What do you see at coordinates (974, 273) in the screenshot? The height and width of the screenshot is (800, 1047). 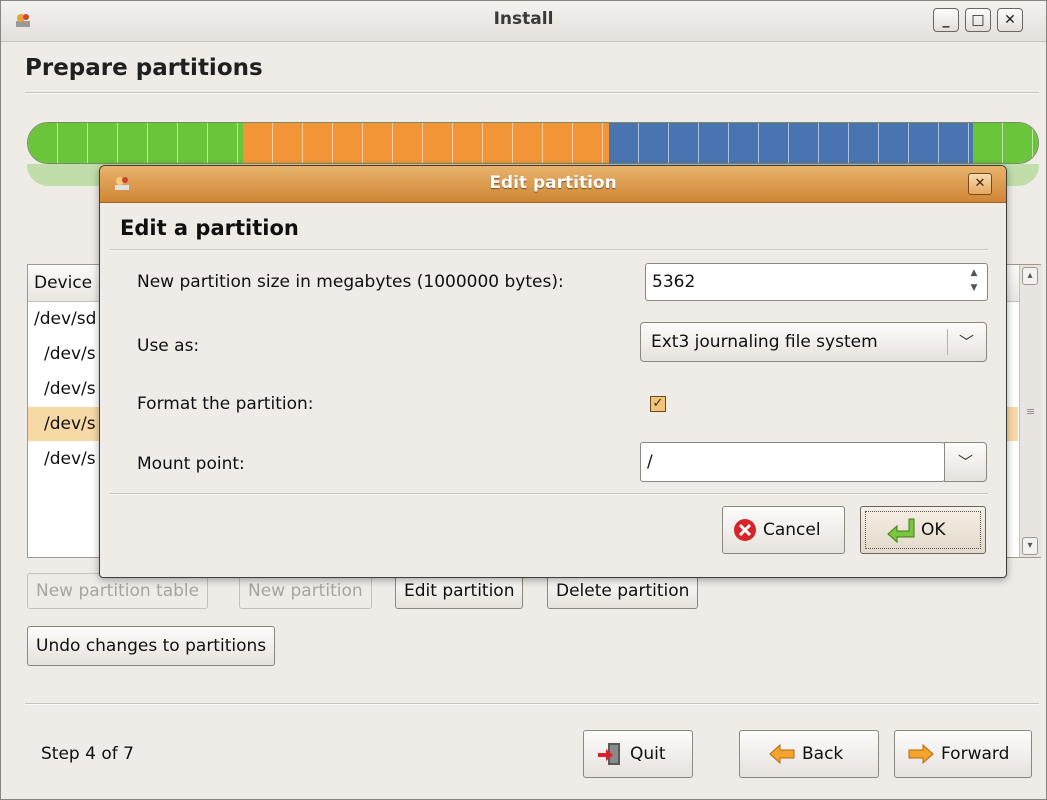 I see `spin-up-icon: ▲` at bounding box center [974, 273].